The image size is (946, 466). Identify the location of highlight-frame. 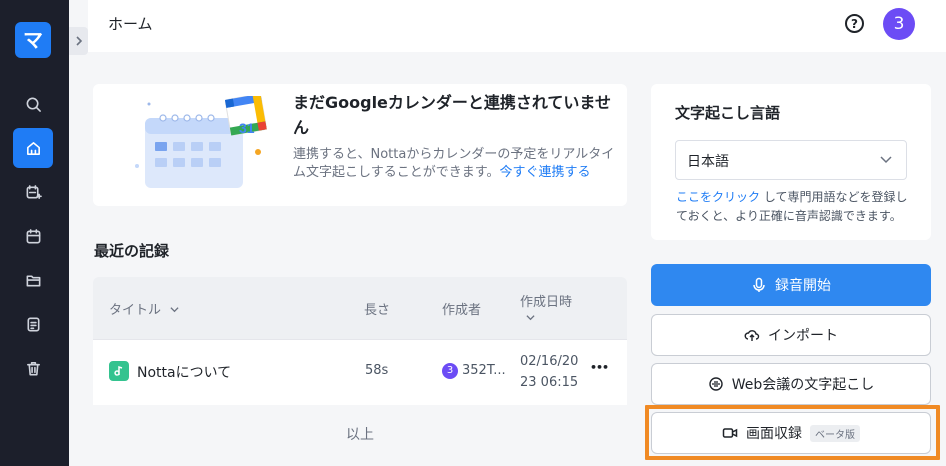
(792, 432).